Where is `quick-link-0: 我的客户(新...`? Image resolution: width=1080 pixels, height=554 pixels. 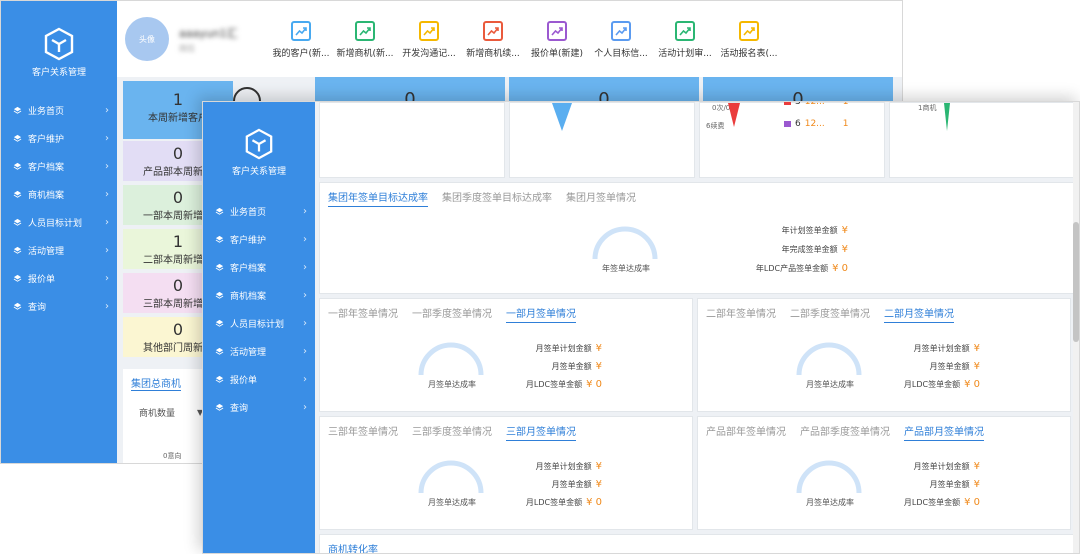
quick-link-0: 我的客户(新... is located at coordinates (301, 40).